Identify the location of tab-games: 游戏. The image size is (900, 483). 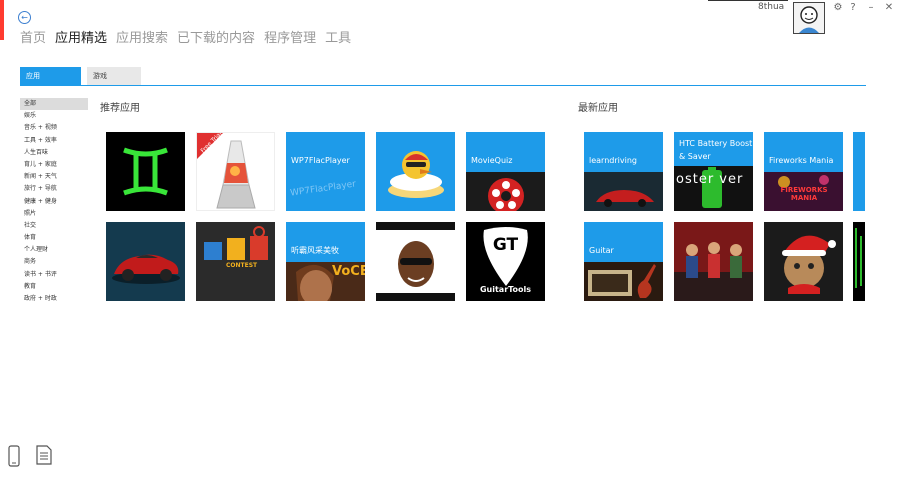
(114, 76).